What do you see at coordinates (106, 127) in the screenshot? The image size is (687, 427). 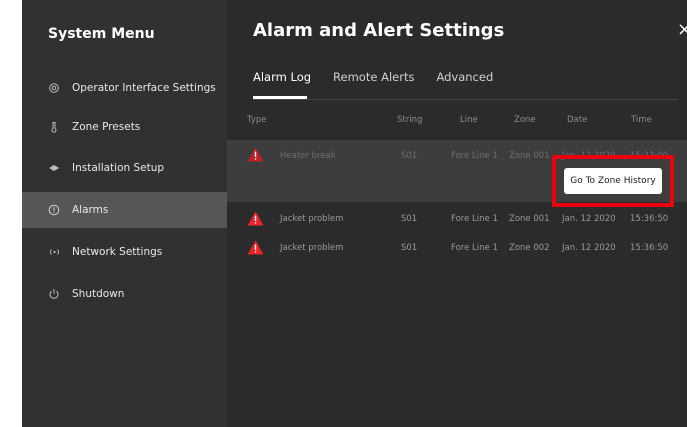 I see `sidebar-item-label: Zone Presets` at bounding box center [106, 127].